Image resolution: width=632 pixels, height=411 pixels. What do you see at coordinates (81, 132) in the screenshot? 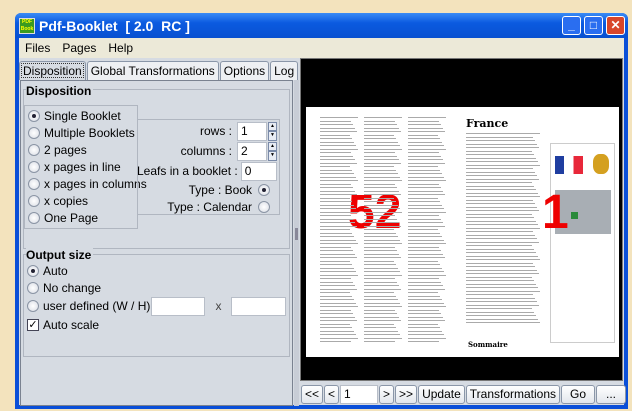
I see `radio-multiple-booklets: Multiple Booklets` at bounding box center [81, 132].